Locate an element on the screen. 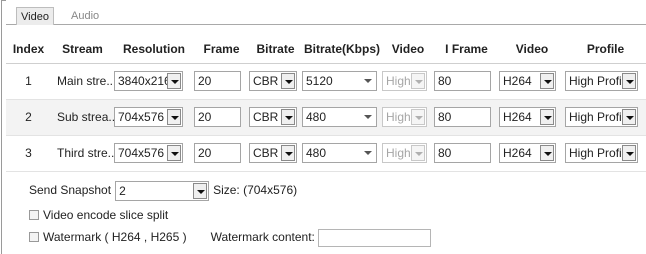 This screenshot has width=646, height=254. header-index: Index is located at coordinates (28, 49).